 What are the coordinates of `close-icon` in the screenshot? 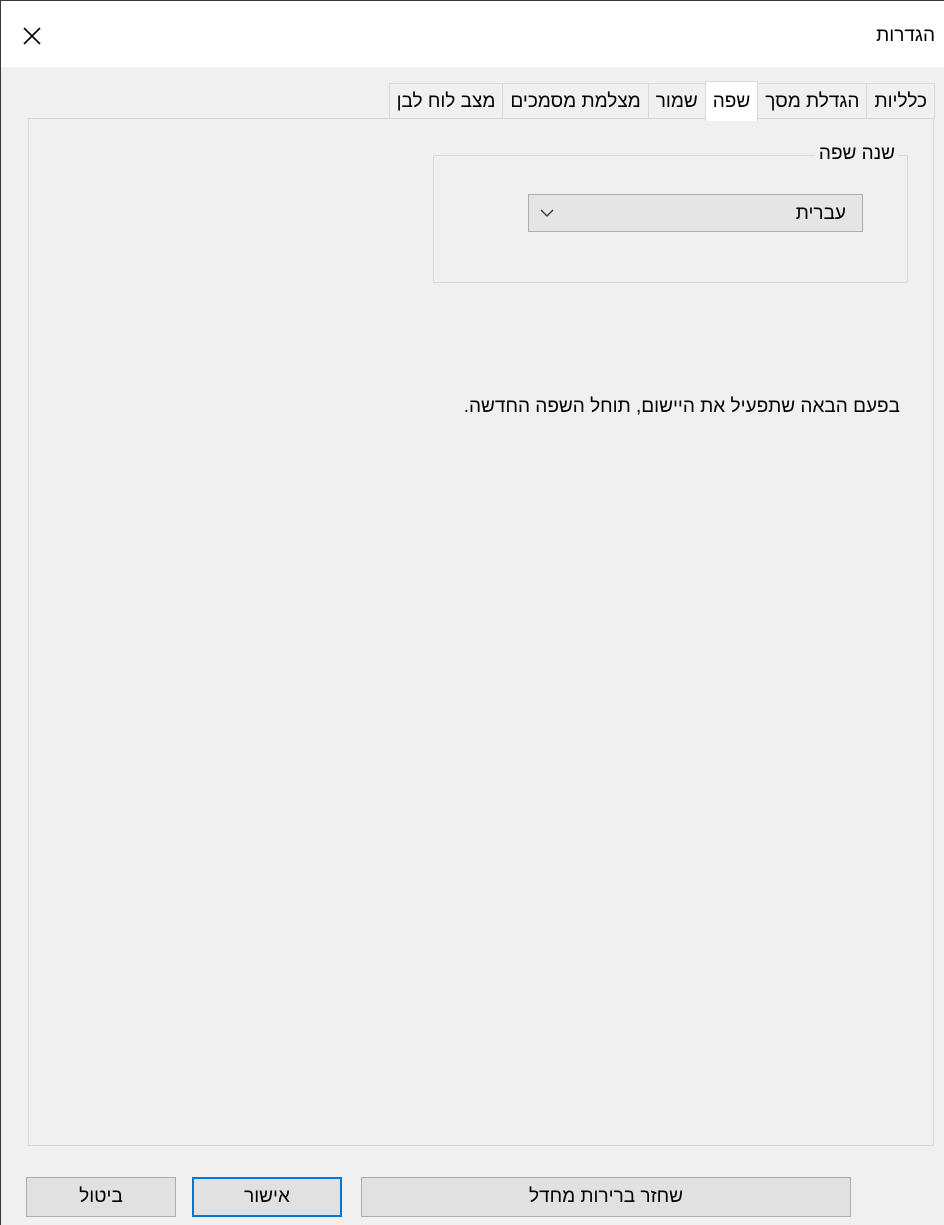 It's located at (32, 36).